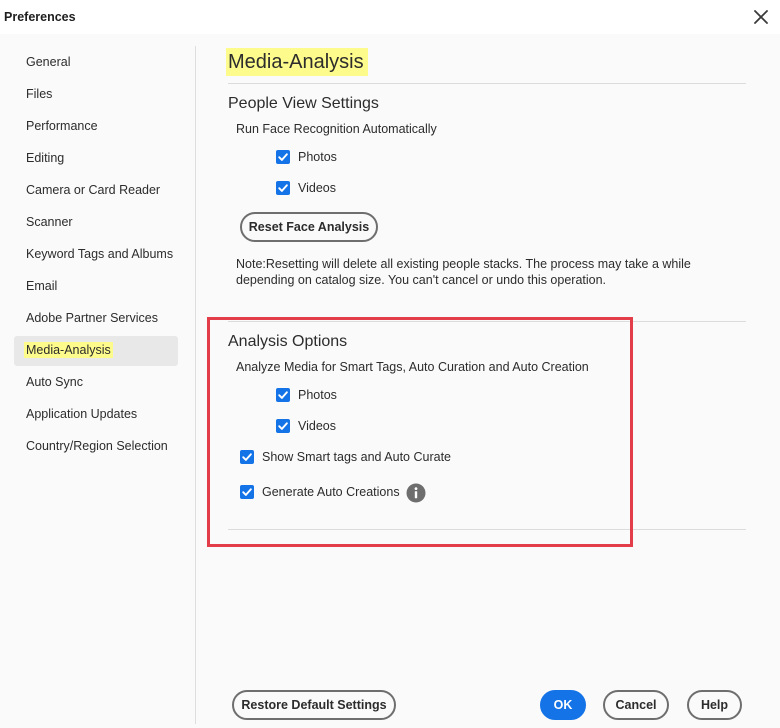 This screenshot has height=728, width=780. Describe the element at coordinates (100, 254) in the screenshot. I see `sidebar-item-label: Keyword Tags and Albums` at that location.